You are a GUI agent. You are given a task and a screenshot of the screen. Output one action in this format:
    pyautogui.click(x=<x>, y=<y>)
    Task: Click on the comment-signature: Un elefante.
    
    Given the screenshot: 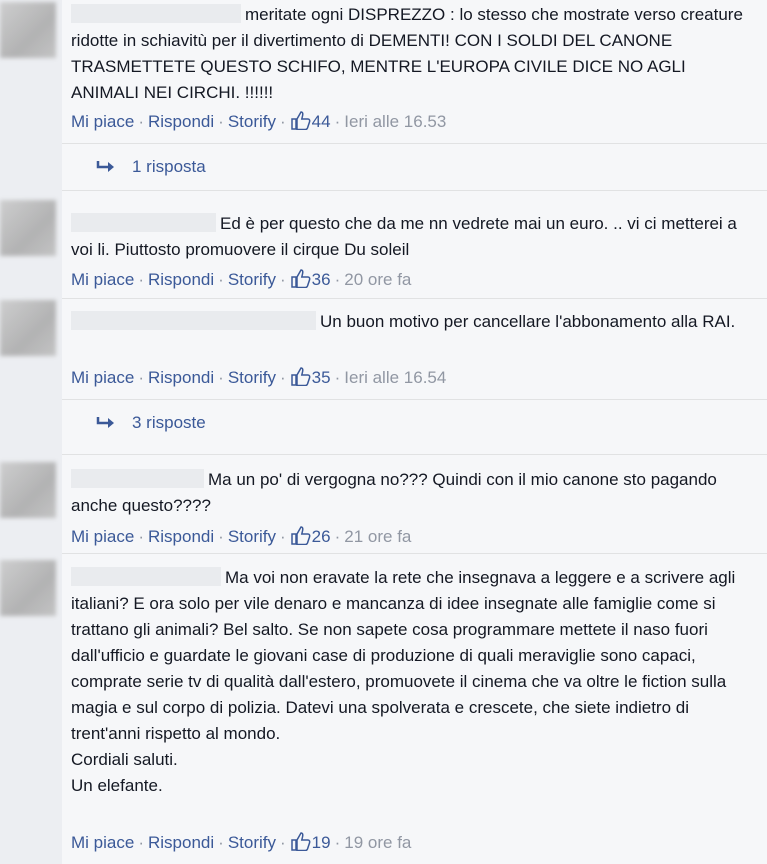 What is the action you would take?
    pyautogui.click(x=117, y=785)
    